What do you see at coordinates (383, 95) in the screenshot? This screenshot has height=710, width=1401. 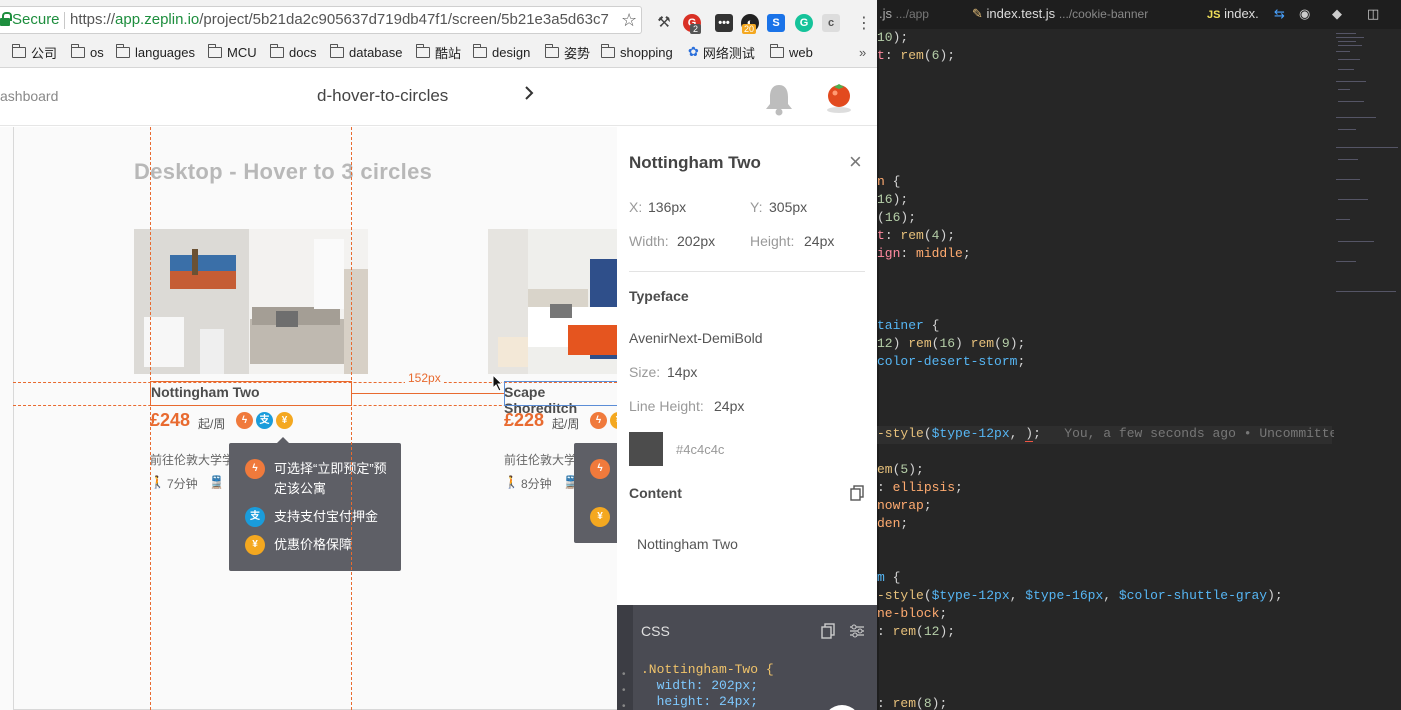 I see `screen-name: d-hover-to-circles` at bounding box center [383, 95].